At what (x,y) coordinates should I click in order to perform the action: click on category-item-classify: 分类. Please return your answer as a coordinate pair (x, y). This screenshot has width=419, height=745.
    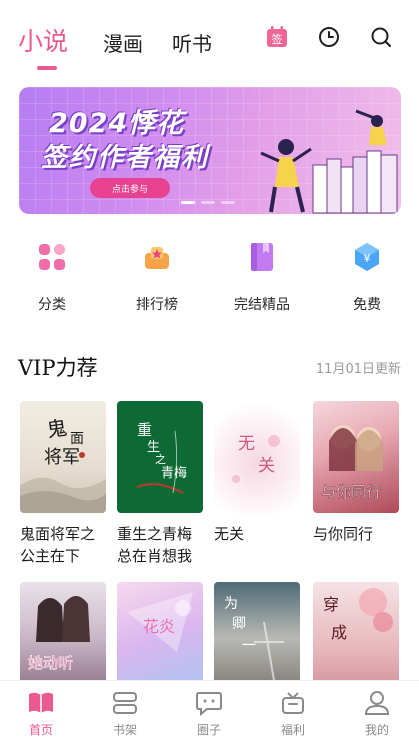
    Looking at the image, I should click on (52, 277).